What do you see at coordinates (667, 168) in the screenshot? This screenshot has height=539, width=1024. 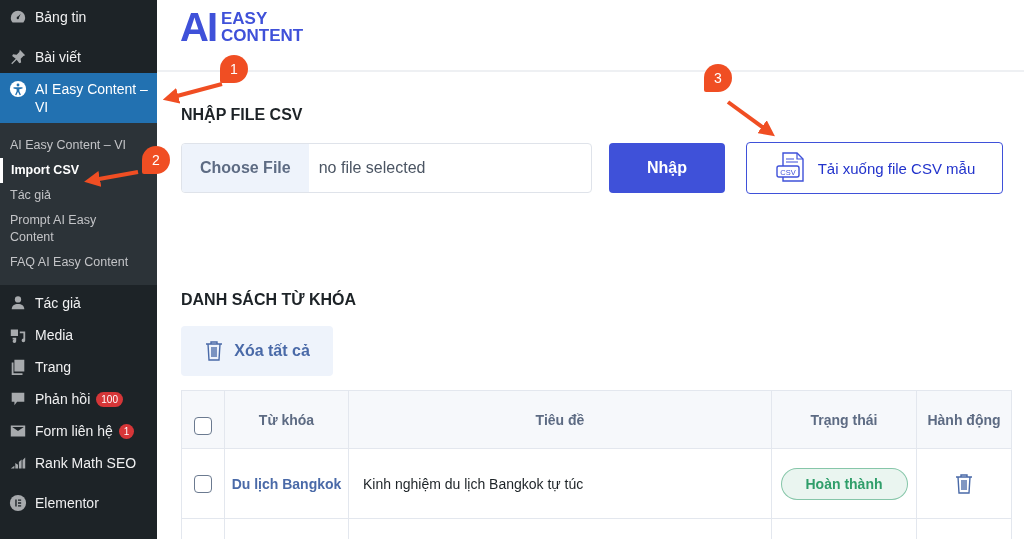 I see `import-button: Nhập` at bounding box center [667, 168].